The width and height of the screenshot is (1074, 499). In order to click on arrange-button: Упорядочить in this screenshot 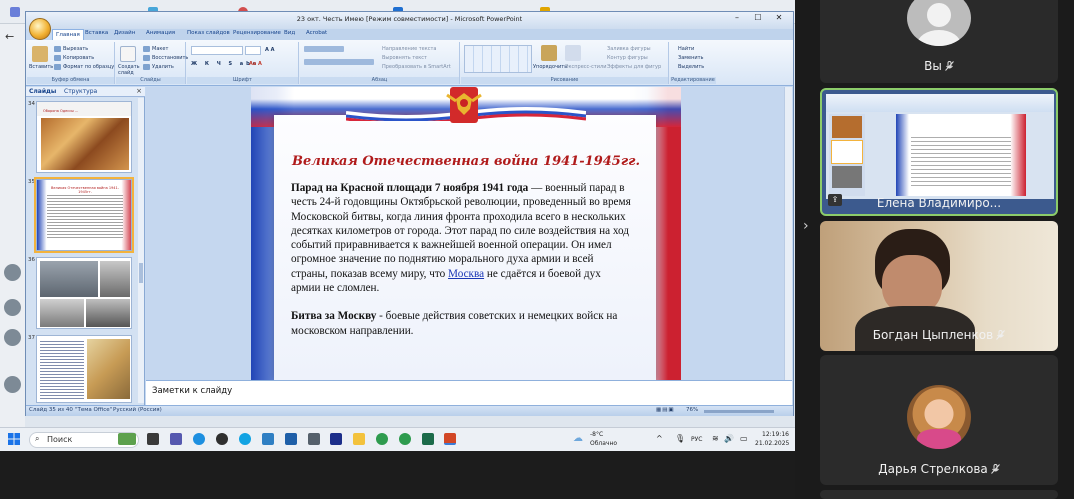, I will do `click(550, 67)`.